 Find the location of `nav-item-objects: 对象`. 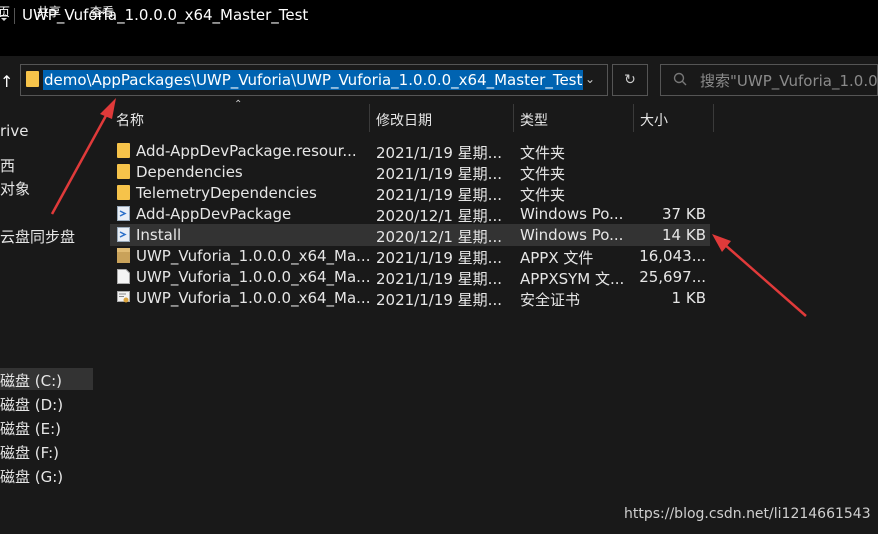

nav-item-objects: 对象 is located at coordinates (15, 188).